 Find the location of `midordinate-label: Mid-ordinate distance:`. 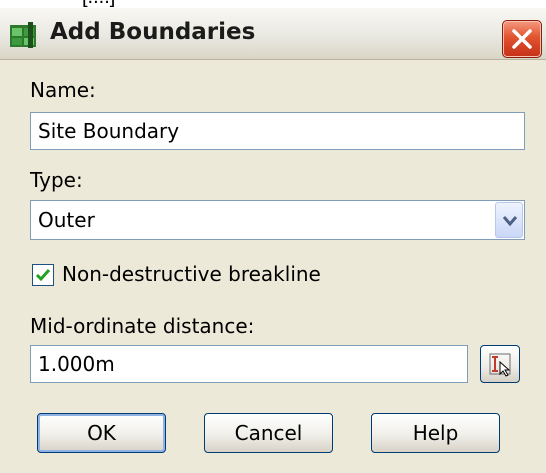

midordinate-label: Mid-ordinate distance: is located at coordinates (142, 326).